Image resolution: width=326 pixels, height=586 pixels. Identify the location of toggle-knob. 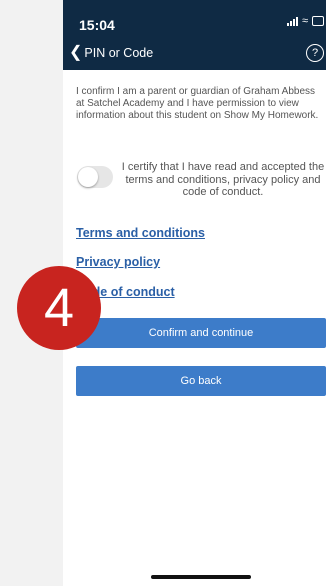
(88, 177).